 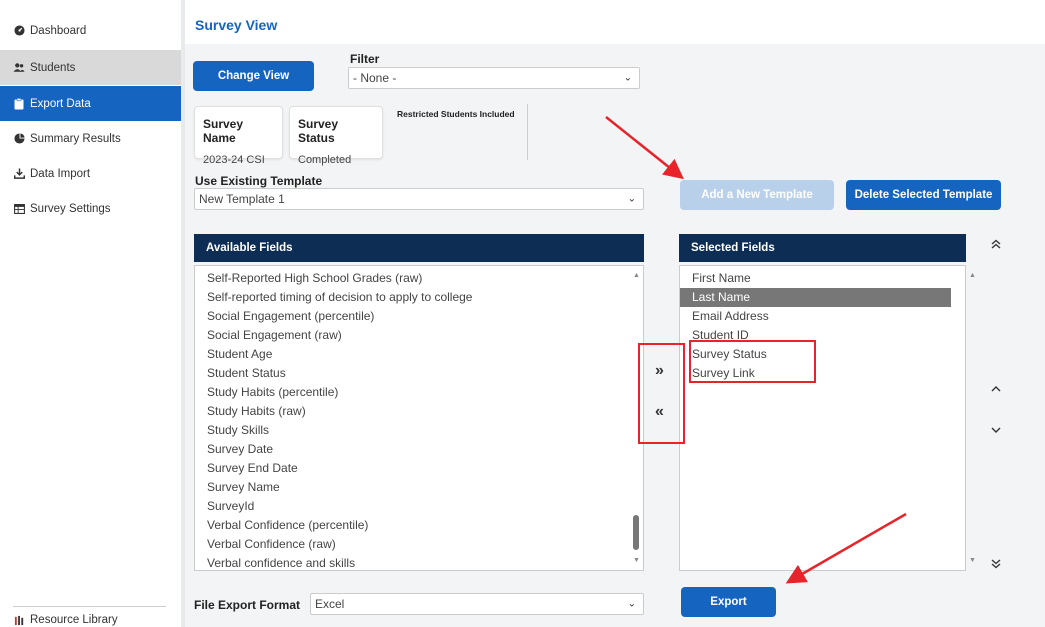 I want to click on sidebar-divider, so click(x=89, y=606).